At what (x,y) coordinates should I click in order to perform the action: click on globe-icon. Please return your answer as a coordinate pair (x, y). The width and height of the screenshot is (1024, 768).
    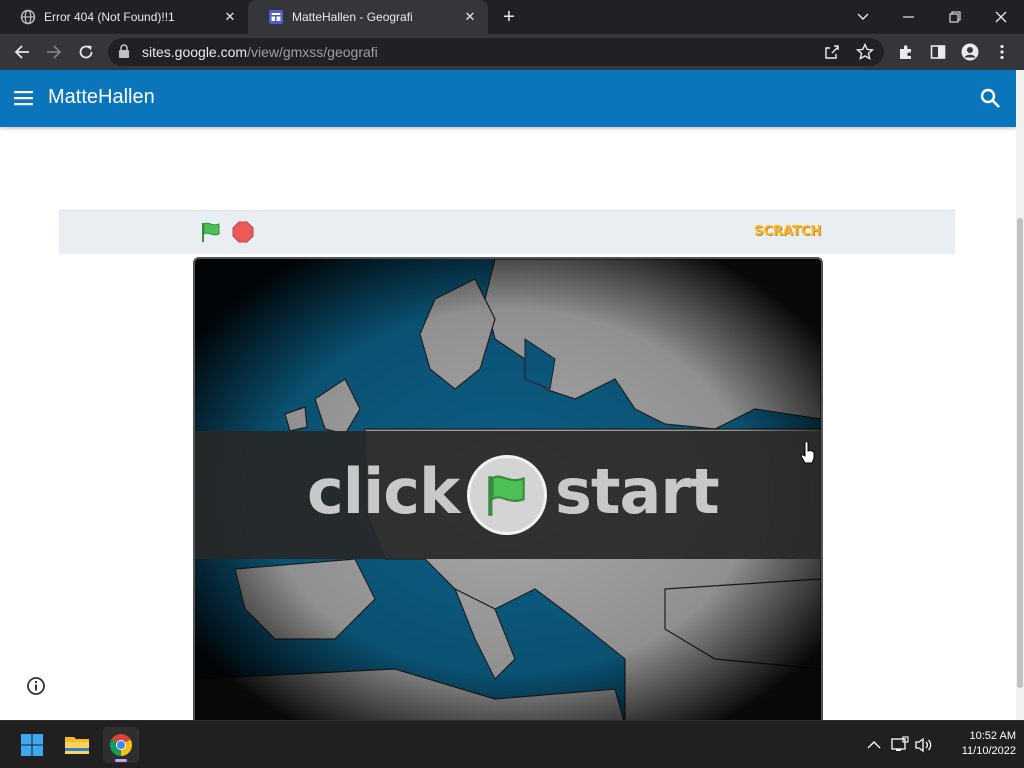
    Looking at the image, I should click on (28, 17).